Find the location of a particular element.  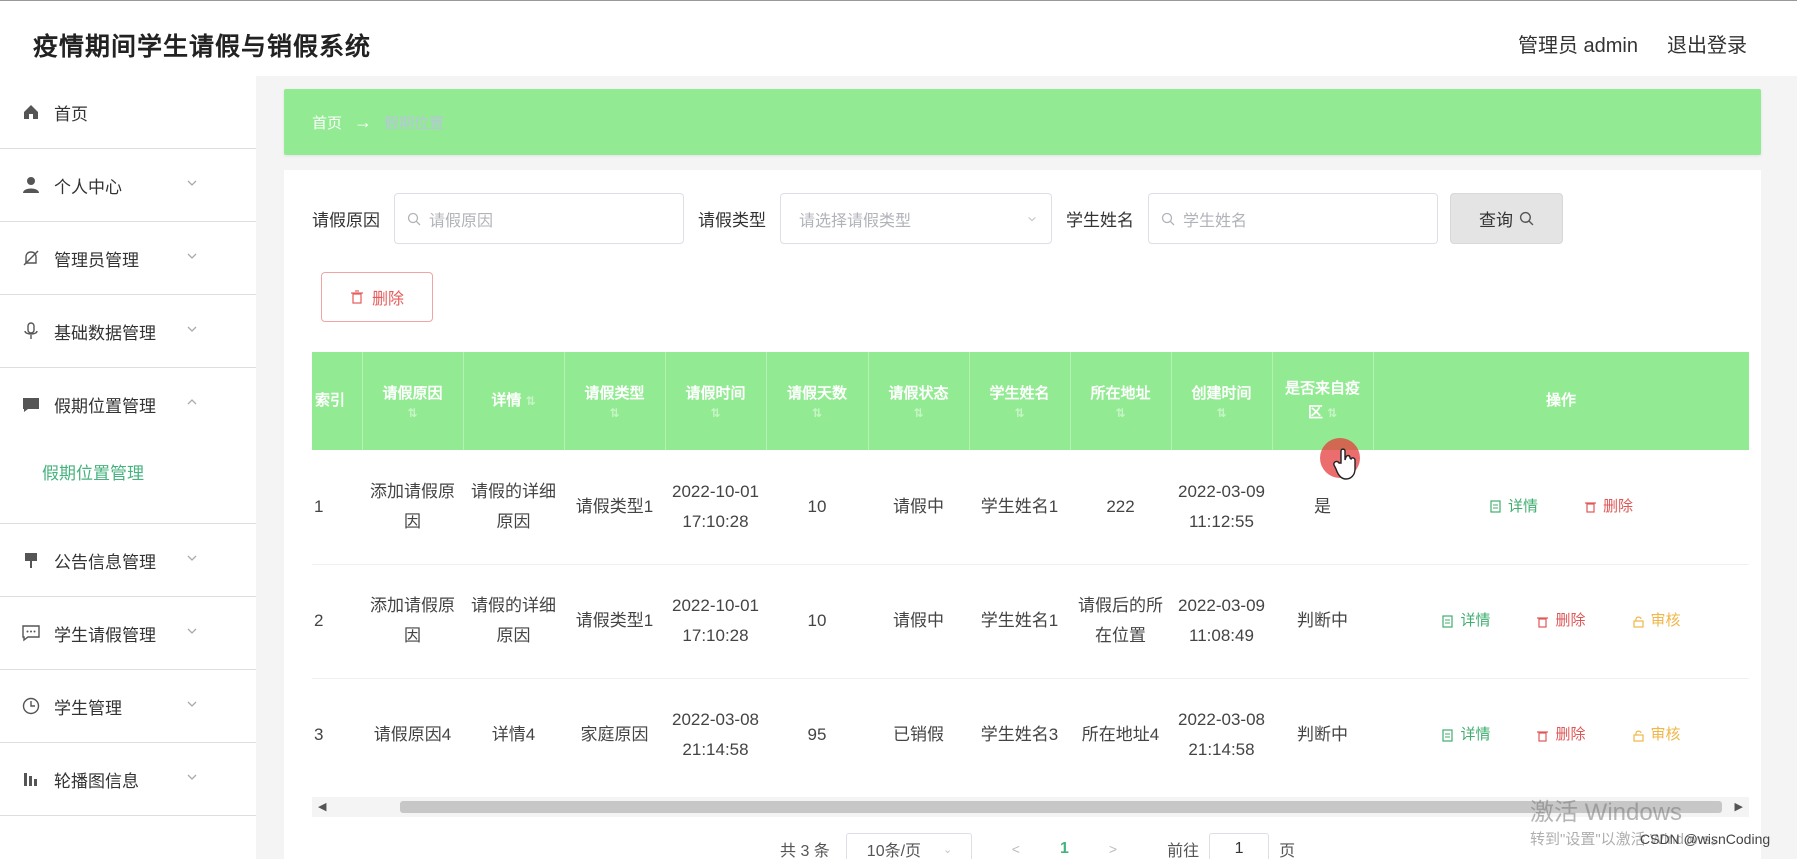

query-button: 查询 is located at coordinates (1506, 218).